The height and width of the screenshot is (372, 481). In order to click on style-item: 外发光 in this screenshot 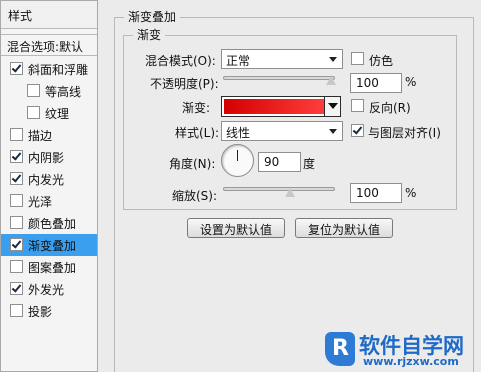, I will do `click(49, 289)`.